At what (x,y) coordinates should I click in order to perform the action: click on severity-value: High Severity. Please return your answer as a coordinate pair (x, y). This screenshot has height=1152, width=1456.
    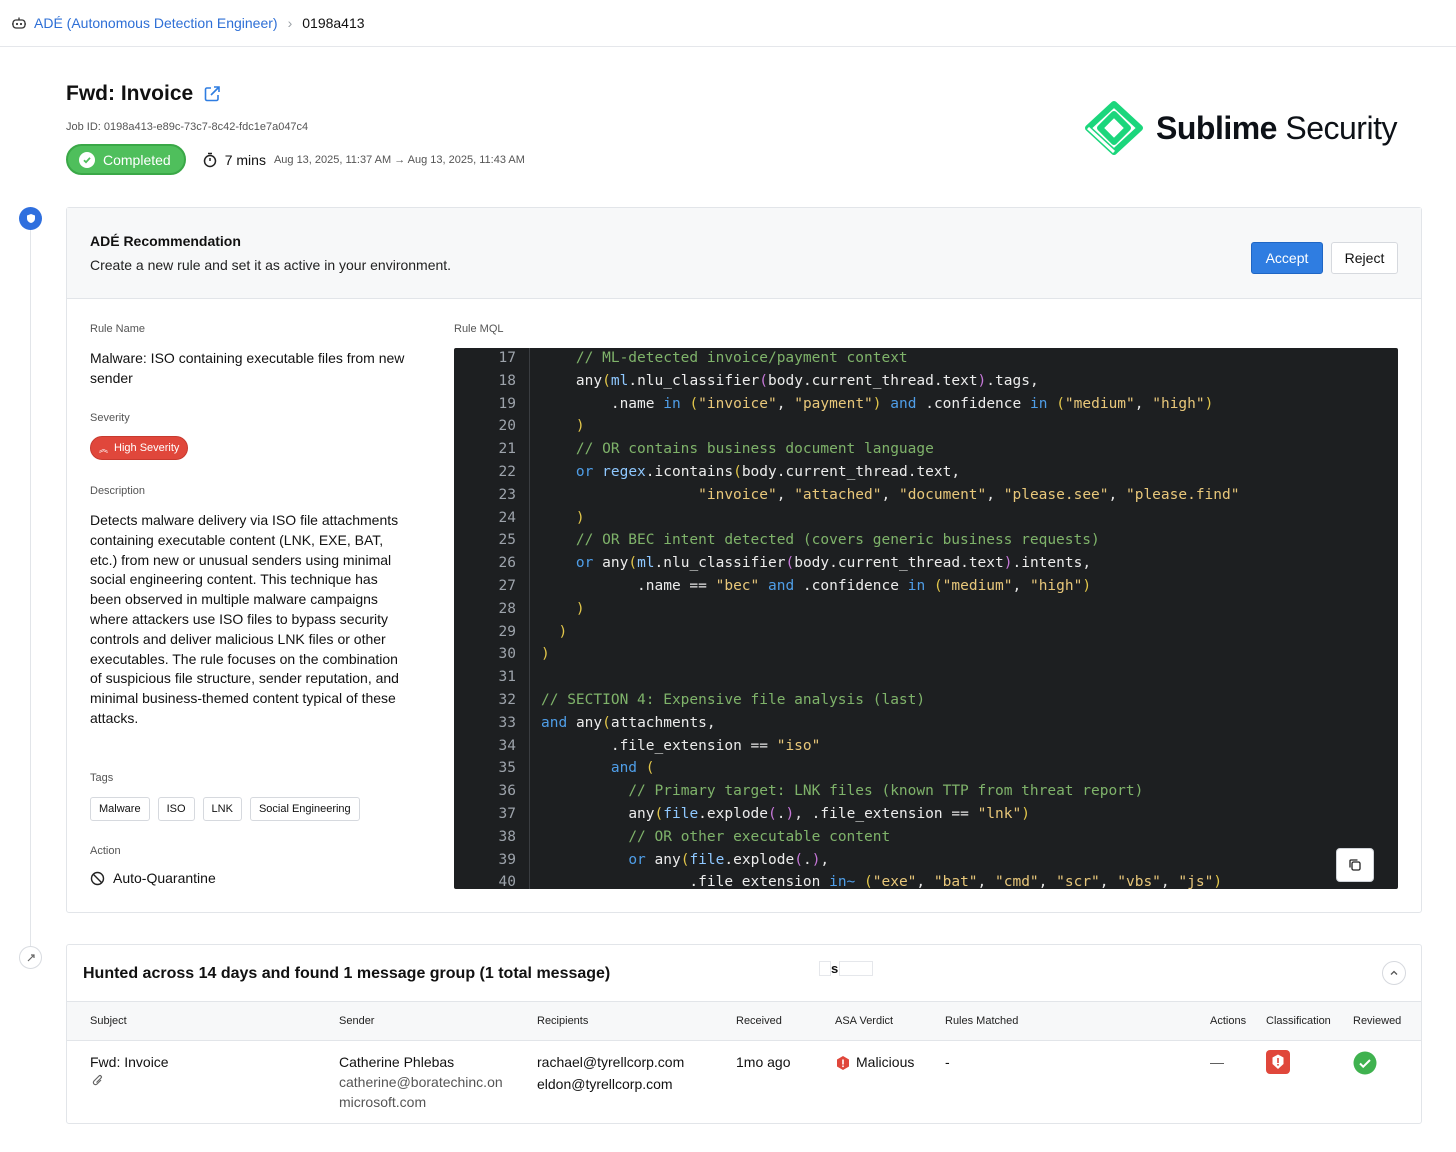
    Looking at the image, I should click on (147, 448).